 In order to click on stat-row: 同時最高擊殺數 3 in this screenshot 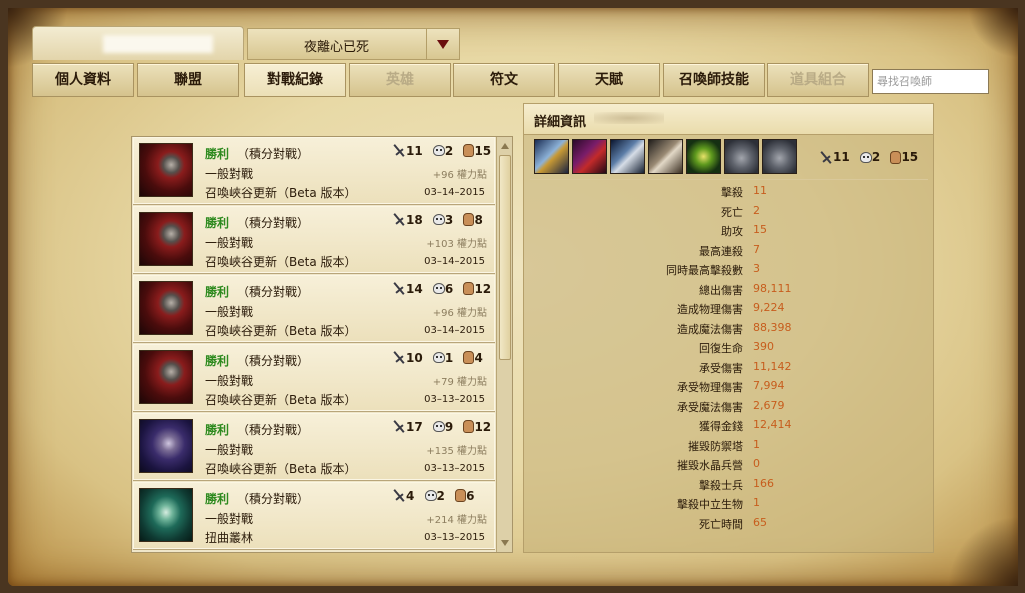, I will do `click(728, 269)`.